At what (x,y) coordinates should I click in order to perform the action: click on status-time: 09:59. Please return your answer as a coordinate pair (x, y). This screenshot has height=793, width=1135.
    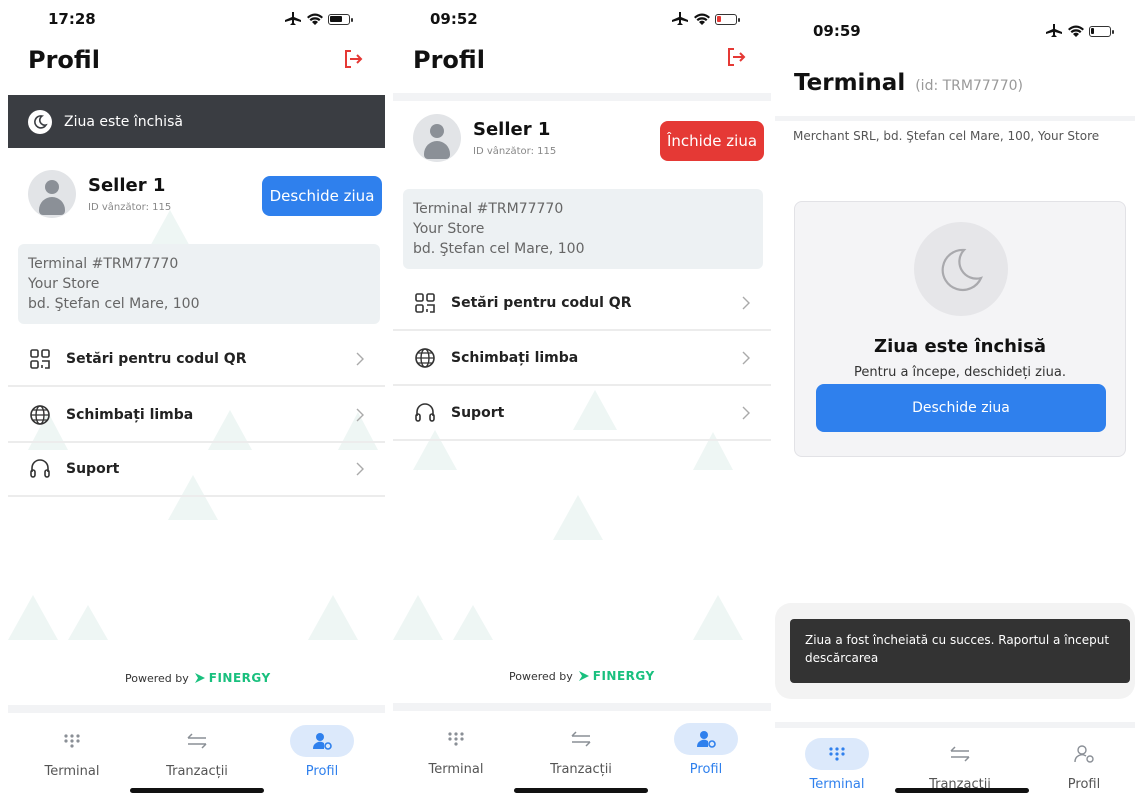
    Looking at the image, I should click on (837, 31).